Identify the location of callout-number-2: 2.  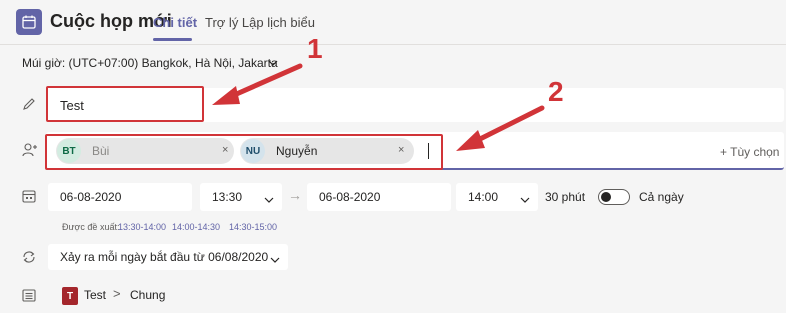
(556, 91).